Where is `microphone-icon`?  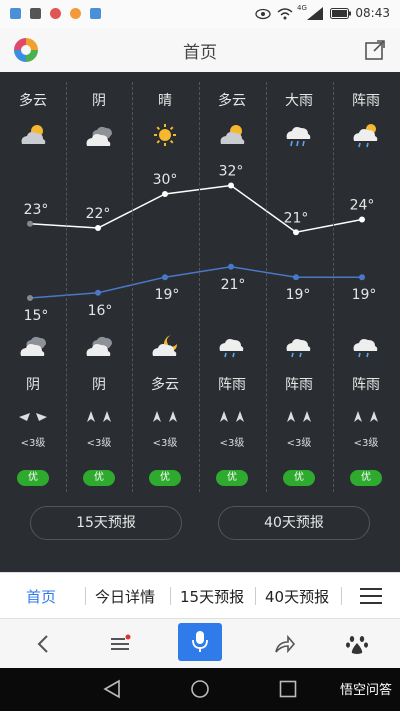 microphone-icon is located at coordinates (200, 641).